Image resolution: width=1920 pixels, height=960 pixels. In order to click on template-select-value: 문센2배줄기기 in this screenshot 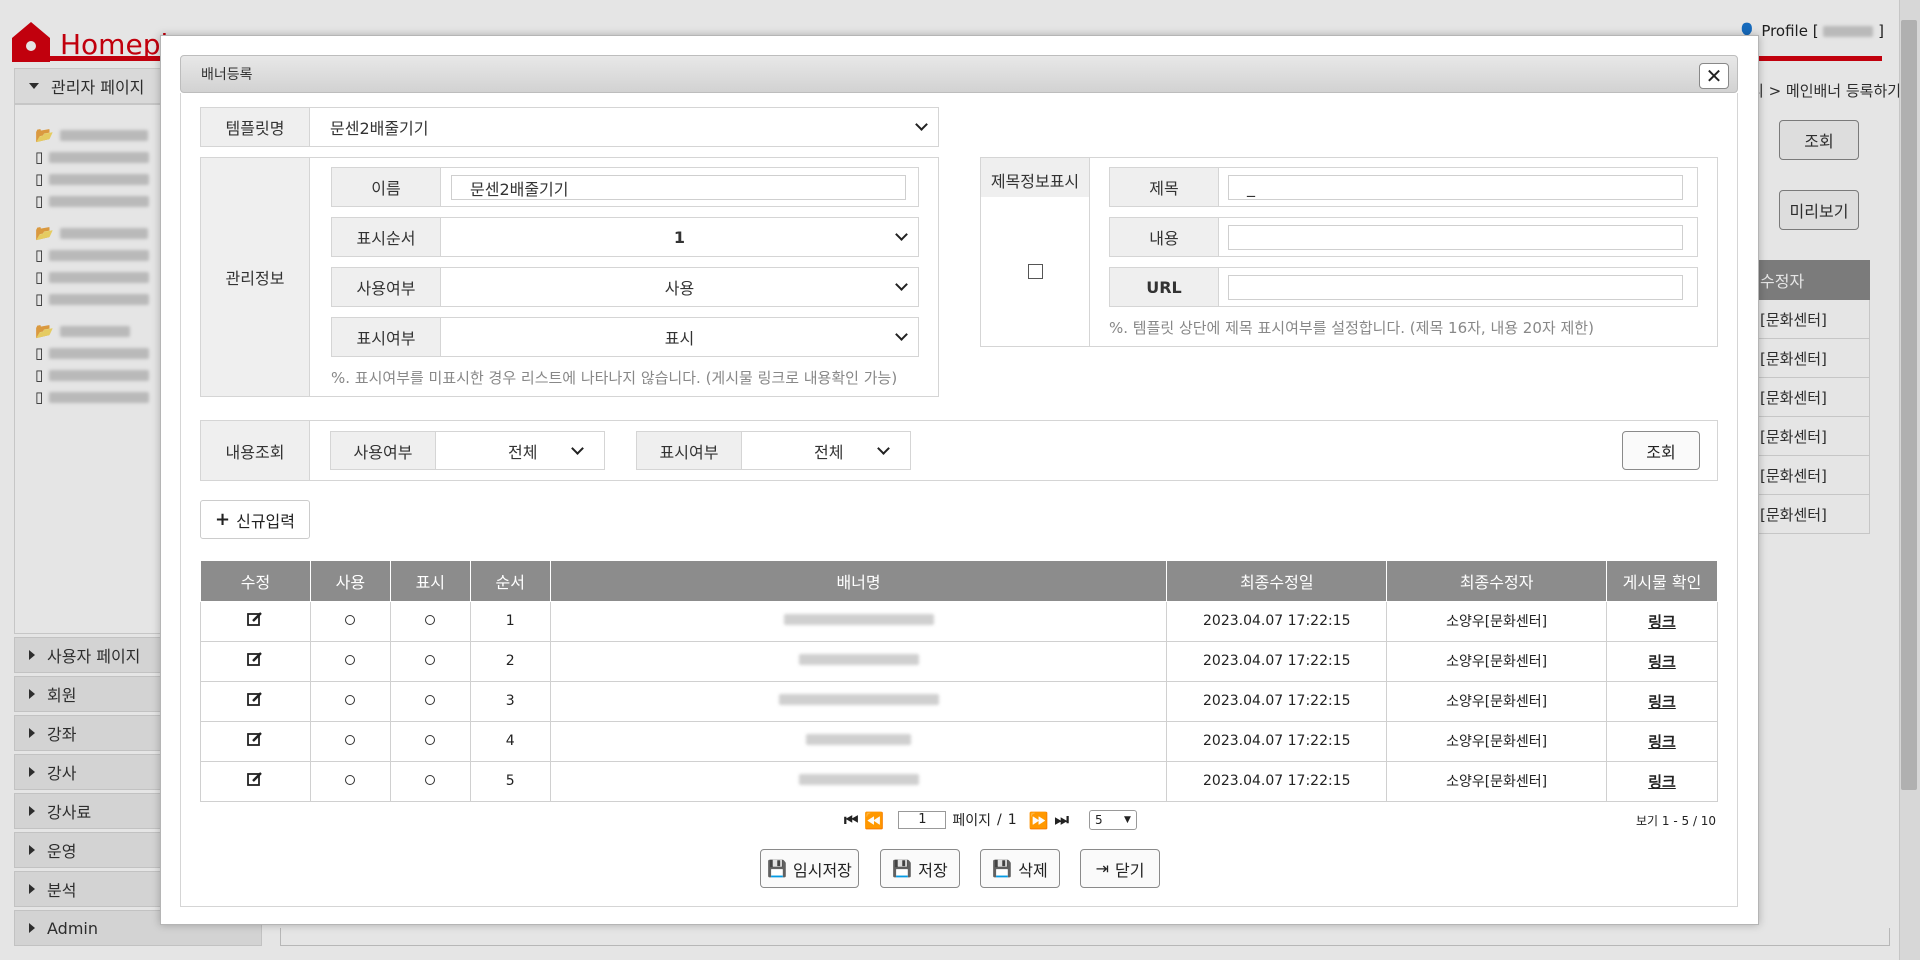, I will do `click(379, 128)`.